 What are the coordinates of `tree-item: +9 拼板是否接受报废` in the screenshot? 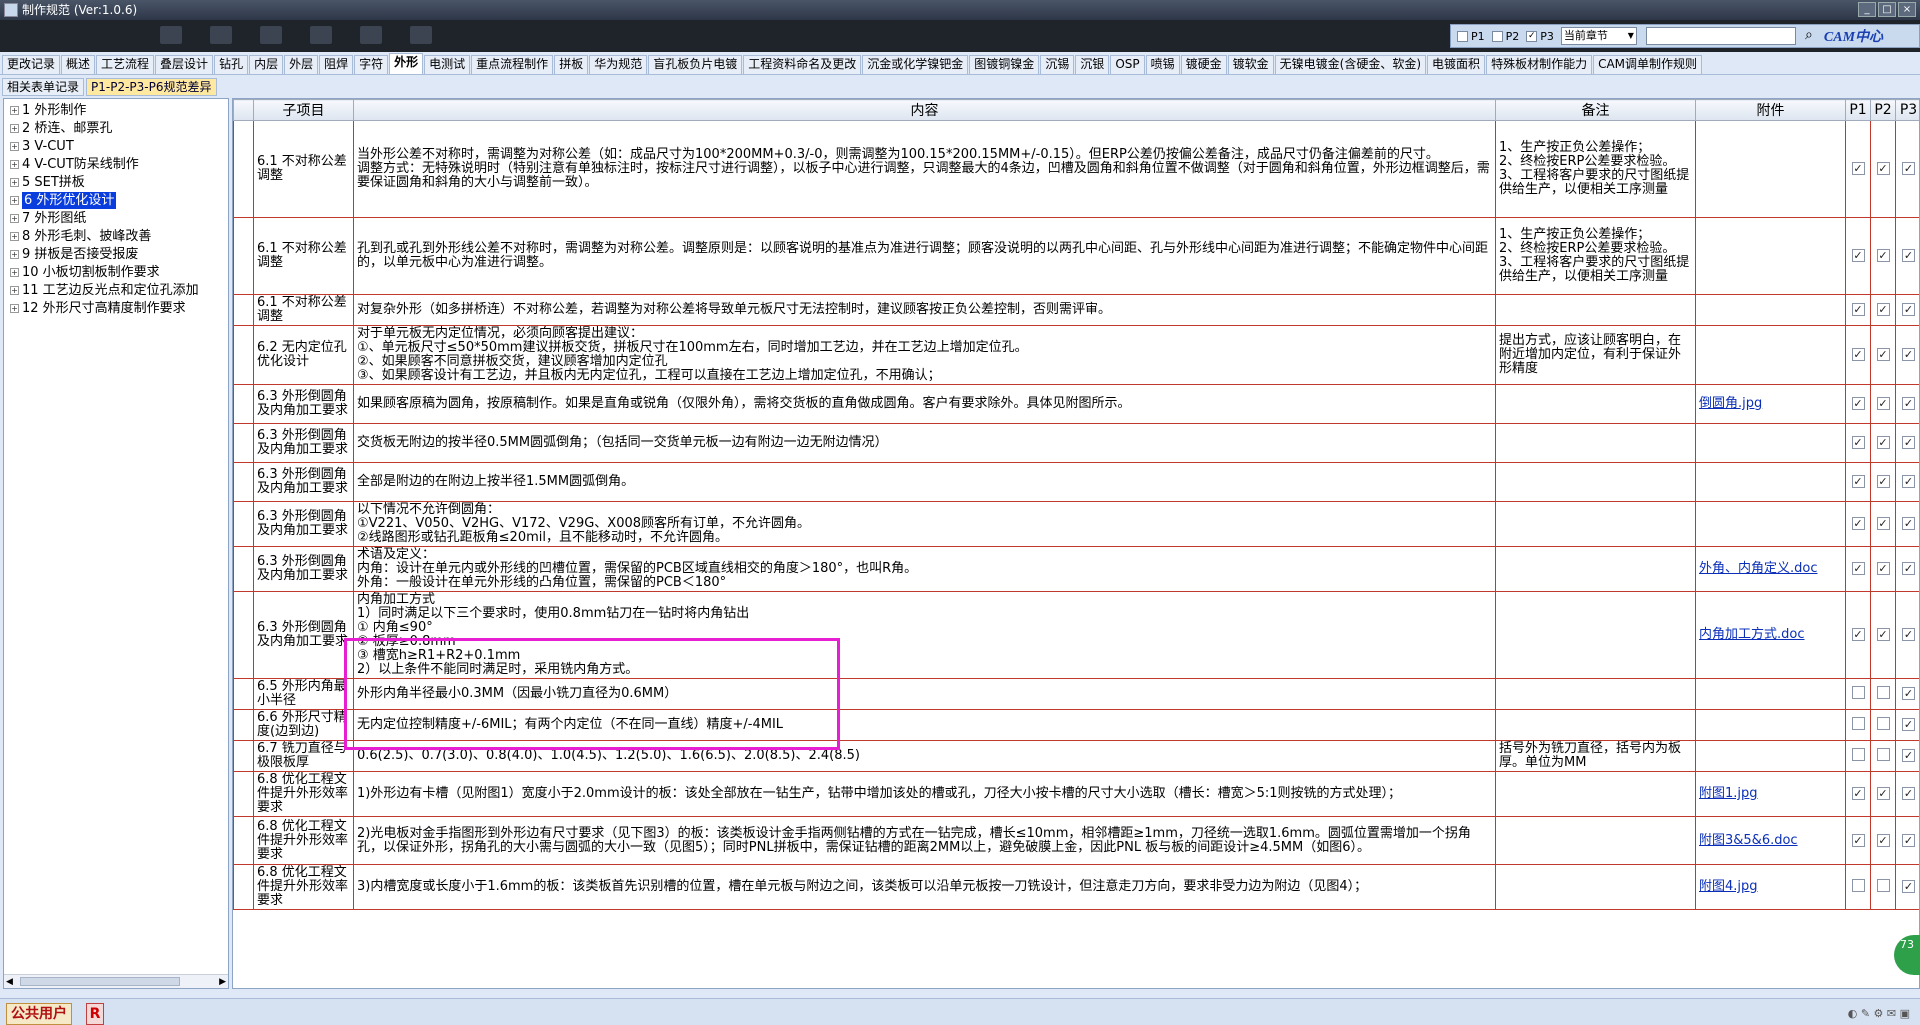 It's located at (116, 254).